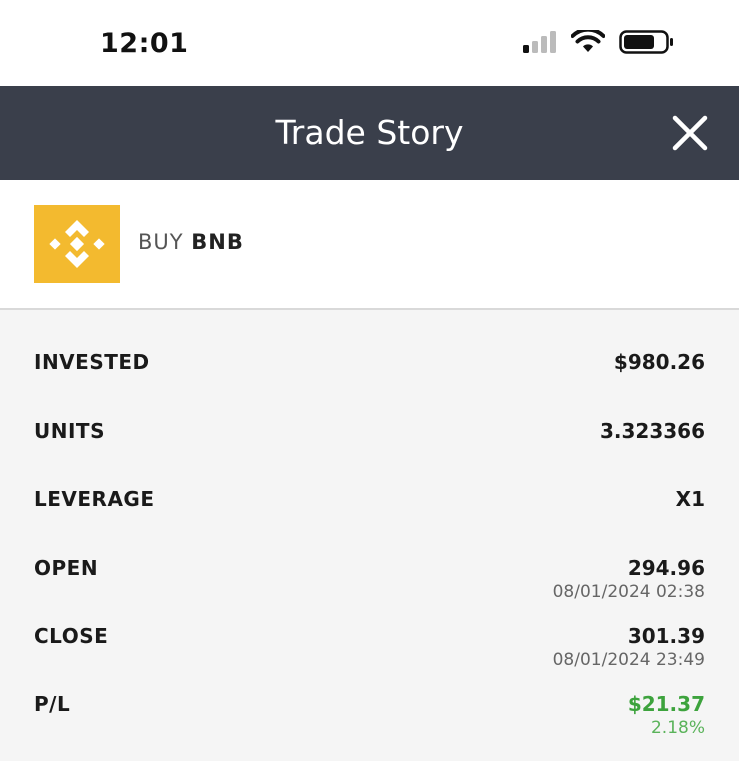 The height and width of the screenshot is (761, 739). I want to click on bnb-logo-icon, so click(77, 244).